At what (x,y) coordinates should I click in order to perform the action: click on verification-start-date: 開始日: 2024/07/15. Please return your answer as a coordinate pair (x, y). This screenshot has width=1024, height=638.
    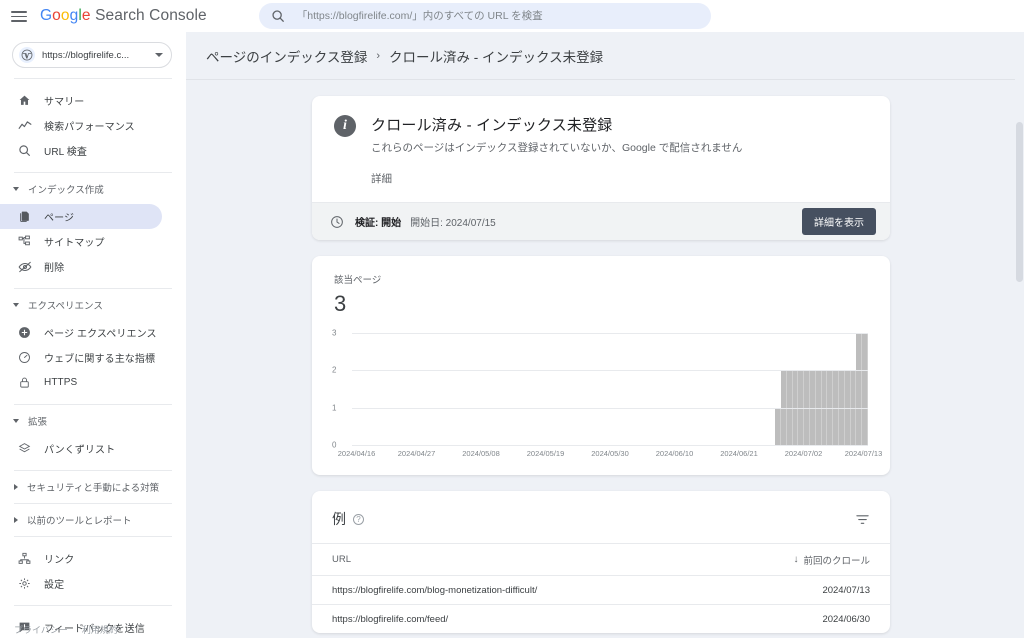
    Looking at the image, I should click on (453, 223).